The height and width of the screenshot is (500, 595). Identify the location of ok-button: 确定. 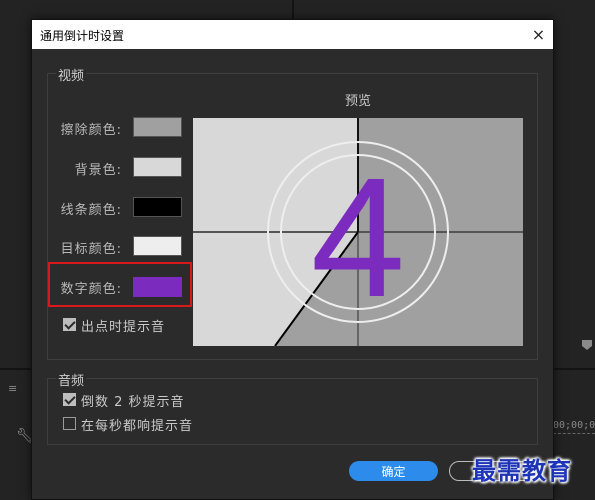
(393, 471).